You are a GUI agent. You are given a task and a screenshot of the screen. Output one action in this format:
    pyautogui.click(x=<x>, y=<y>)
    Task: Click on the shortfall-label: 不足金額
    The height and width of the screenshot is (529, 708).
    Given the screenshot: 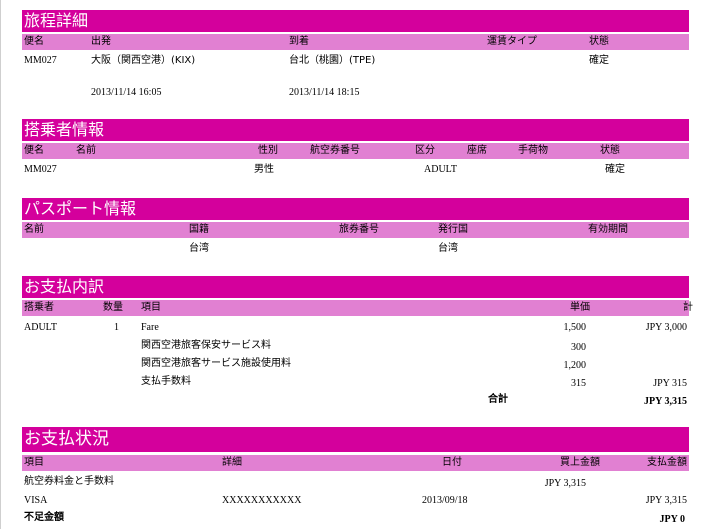 What is the action you would take?
    pyautogui.click(x=44, y=517)
    